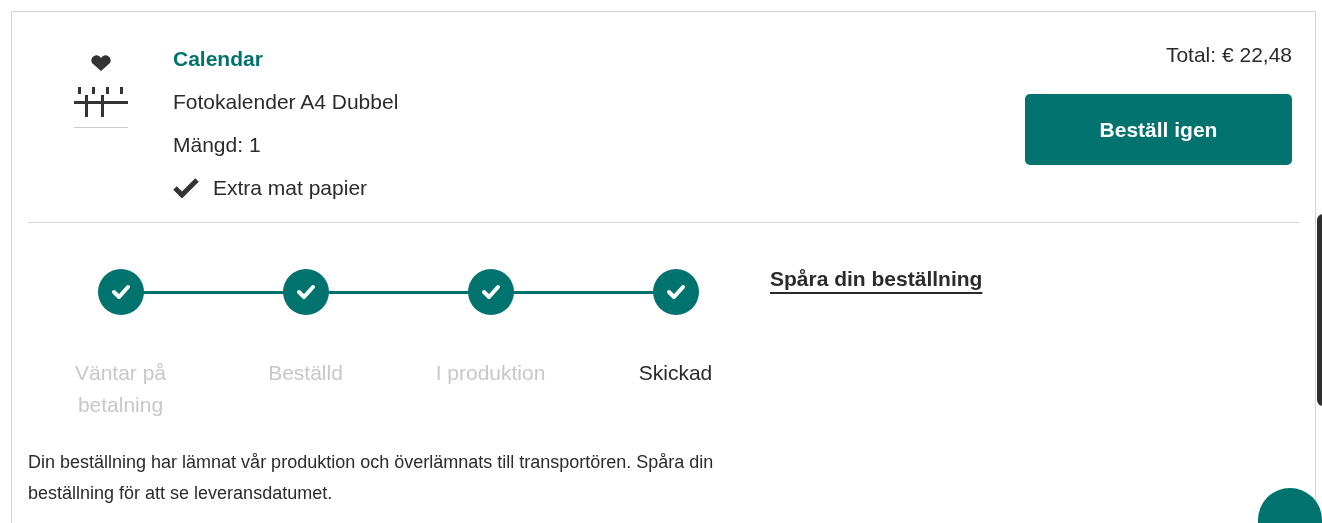 This screenshot has height=523, width=1322. I want to click on option-label: Extra mat papier, so click(290, 188).